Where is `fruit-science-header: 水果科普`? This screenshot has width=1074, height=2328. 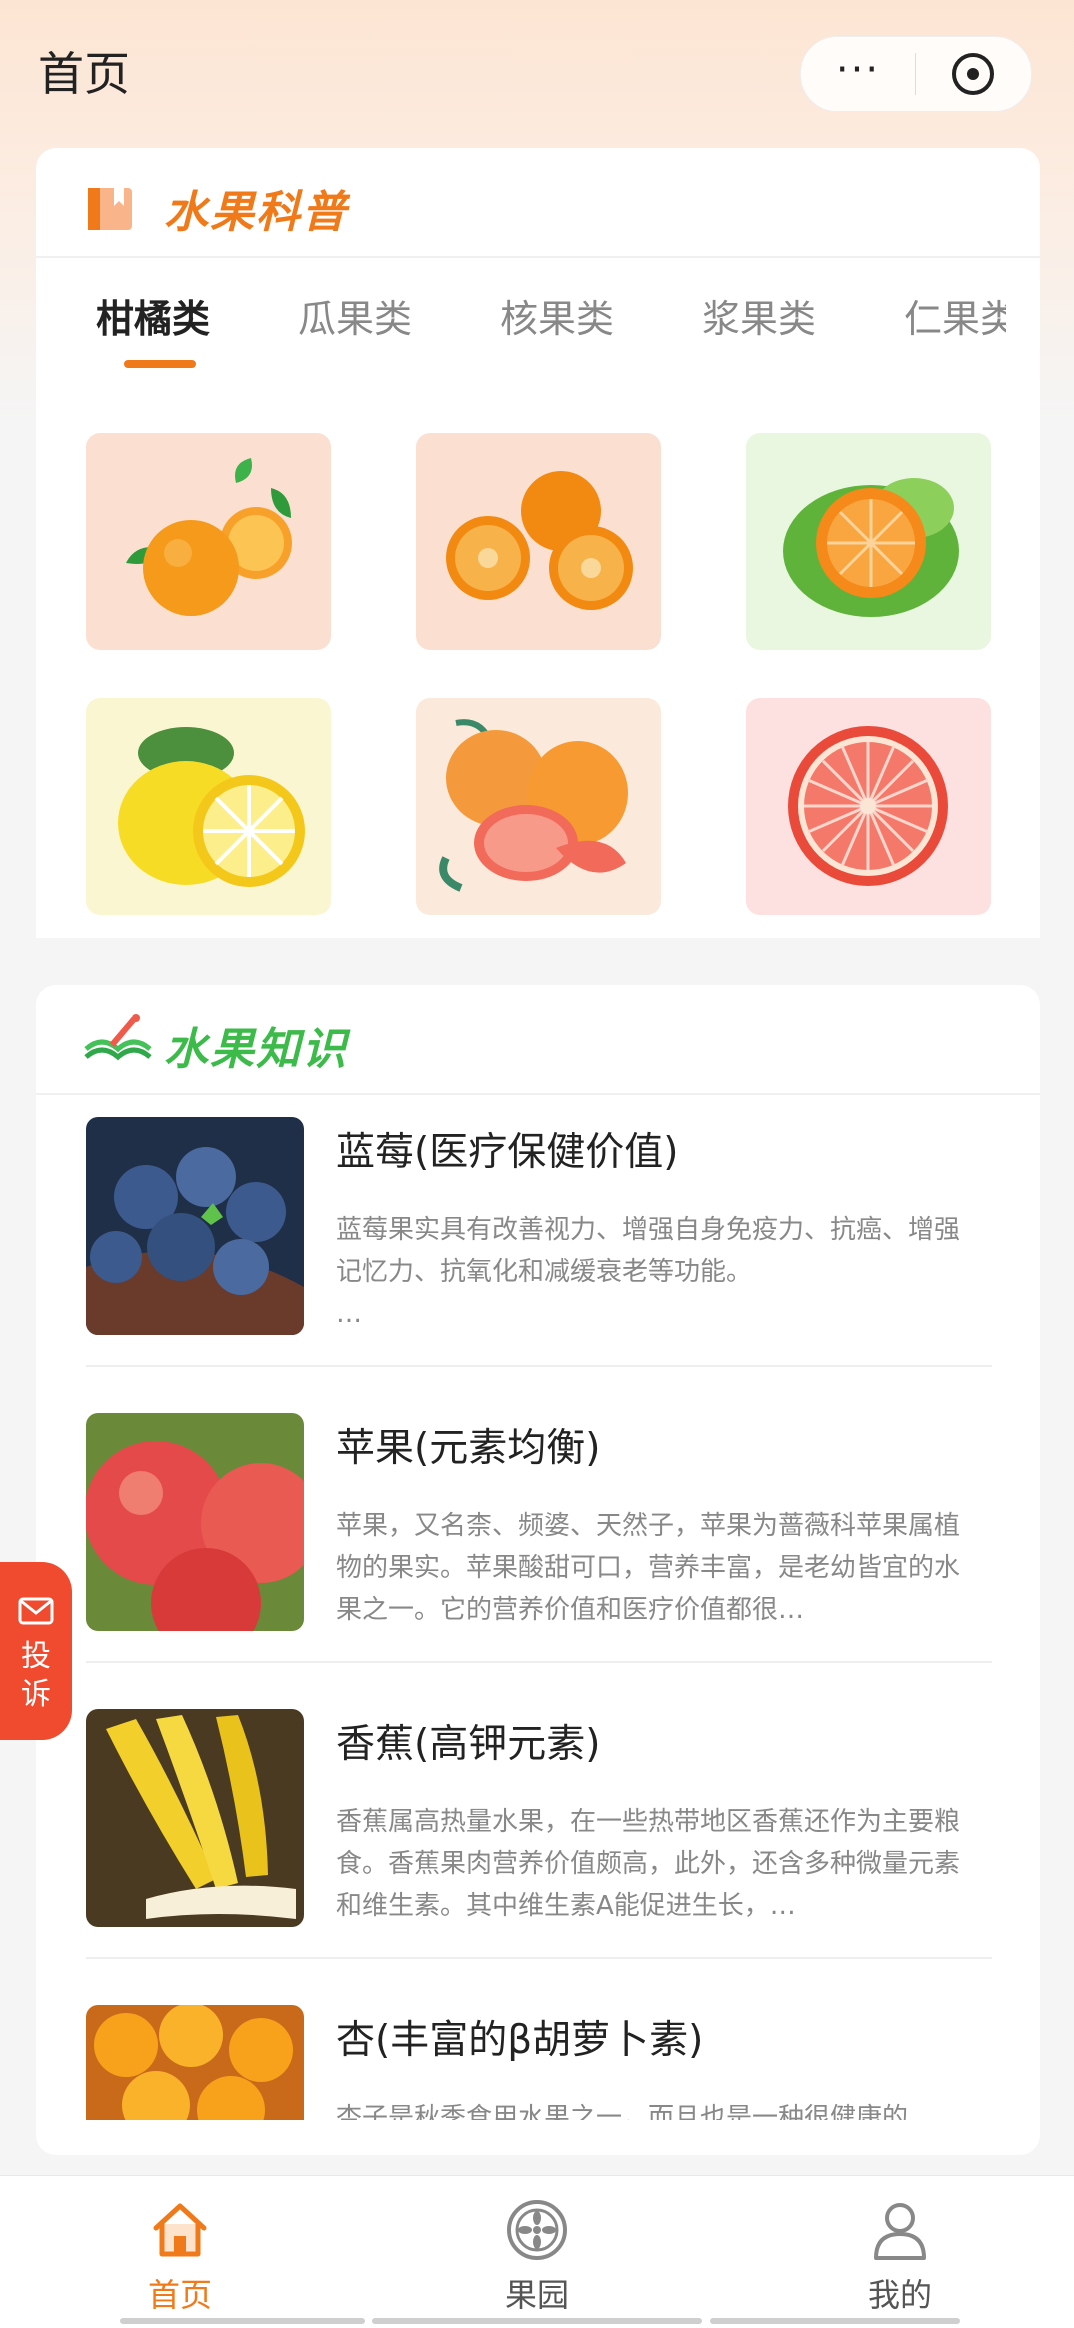 fruit-science-header: 水果科普 is located at coordinates (538, 203).